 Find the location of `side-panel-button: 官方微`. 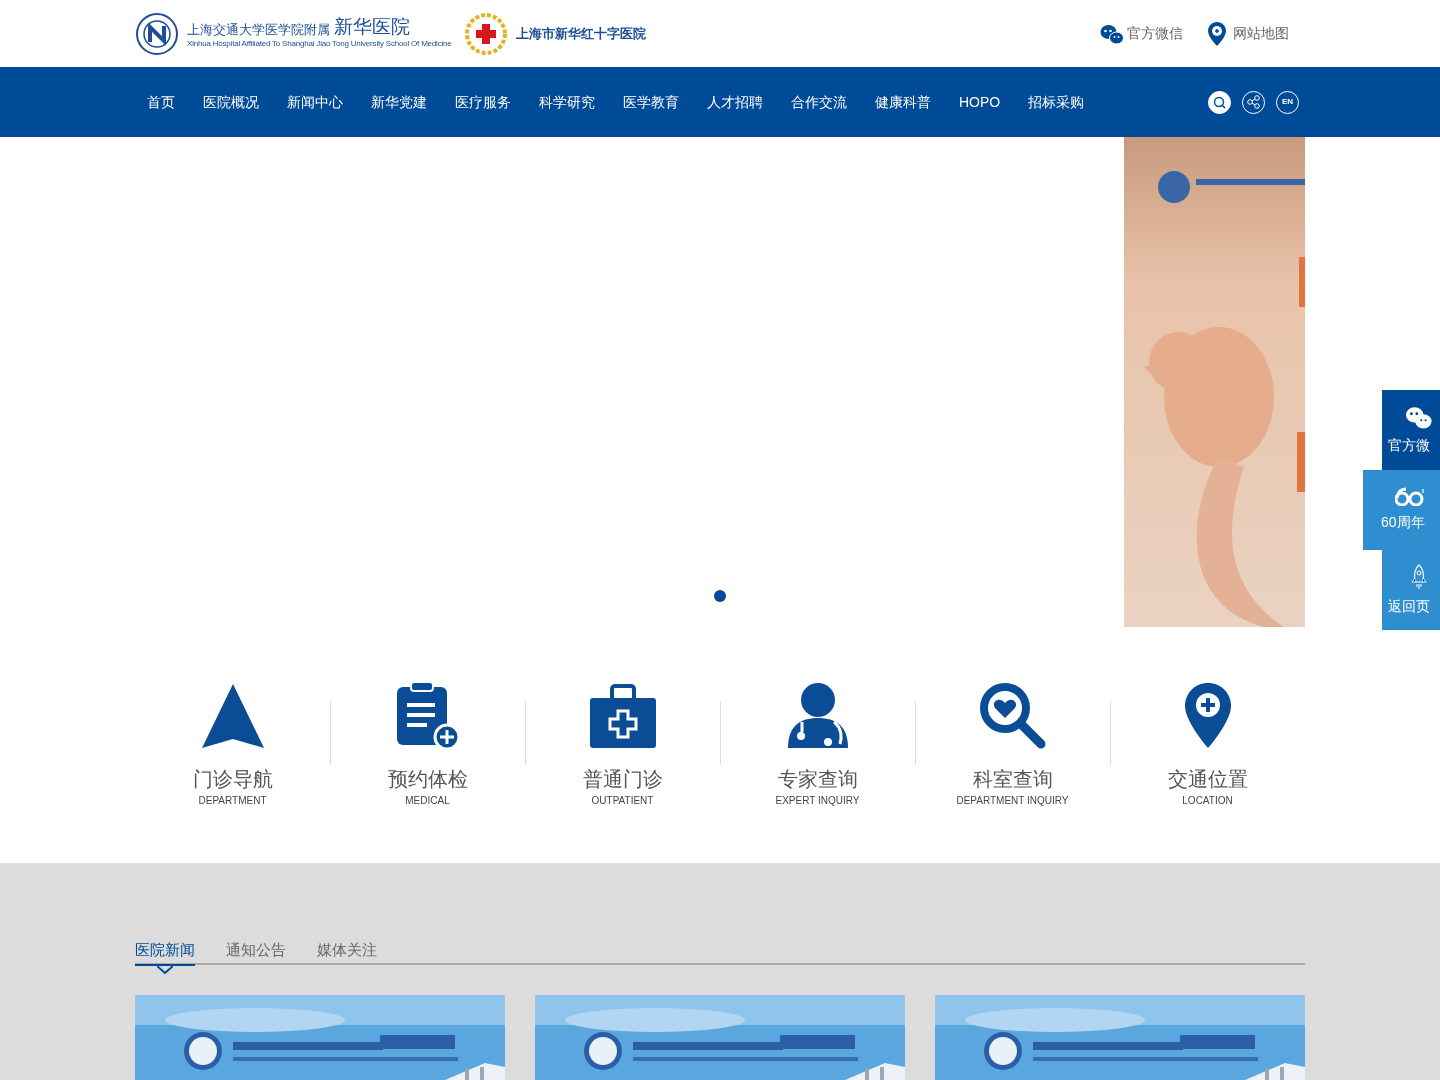

side-panel-button: 官方微 is located at coordinates (1411, 430).